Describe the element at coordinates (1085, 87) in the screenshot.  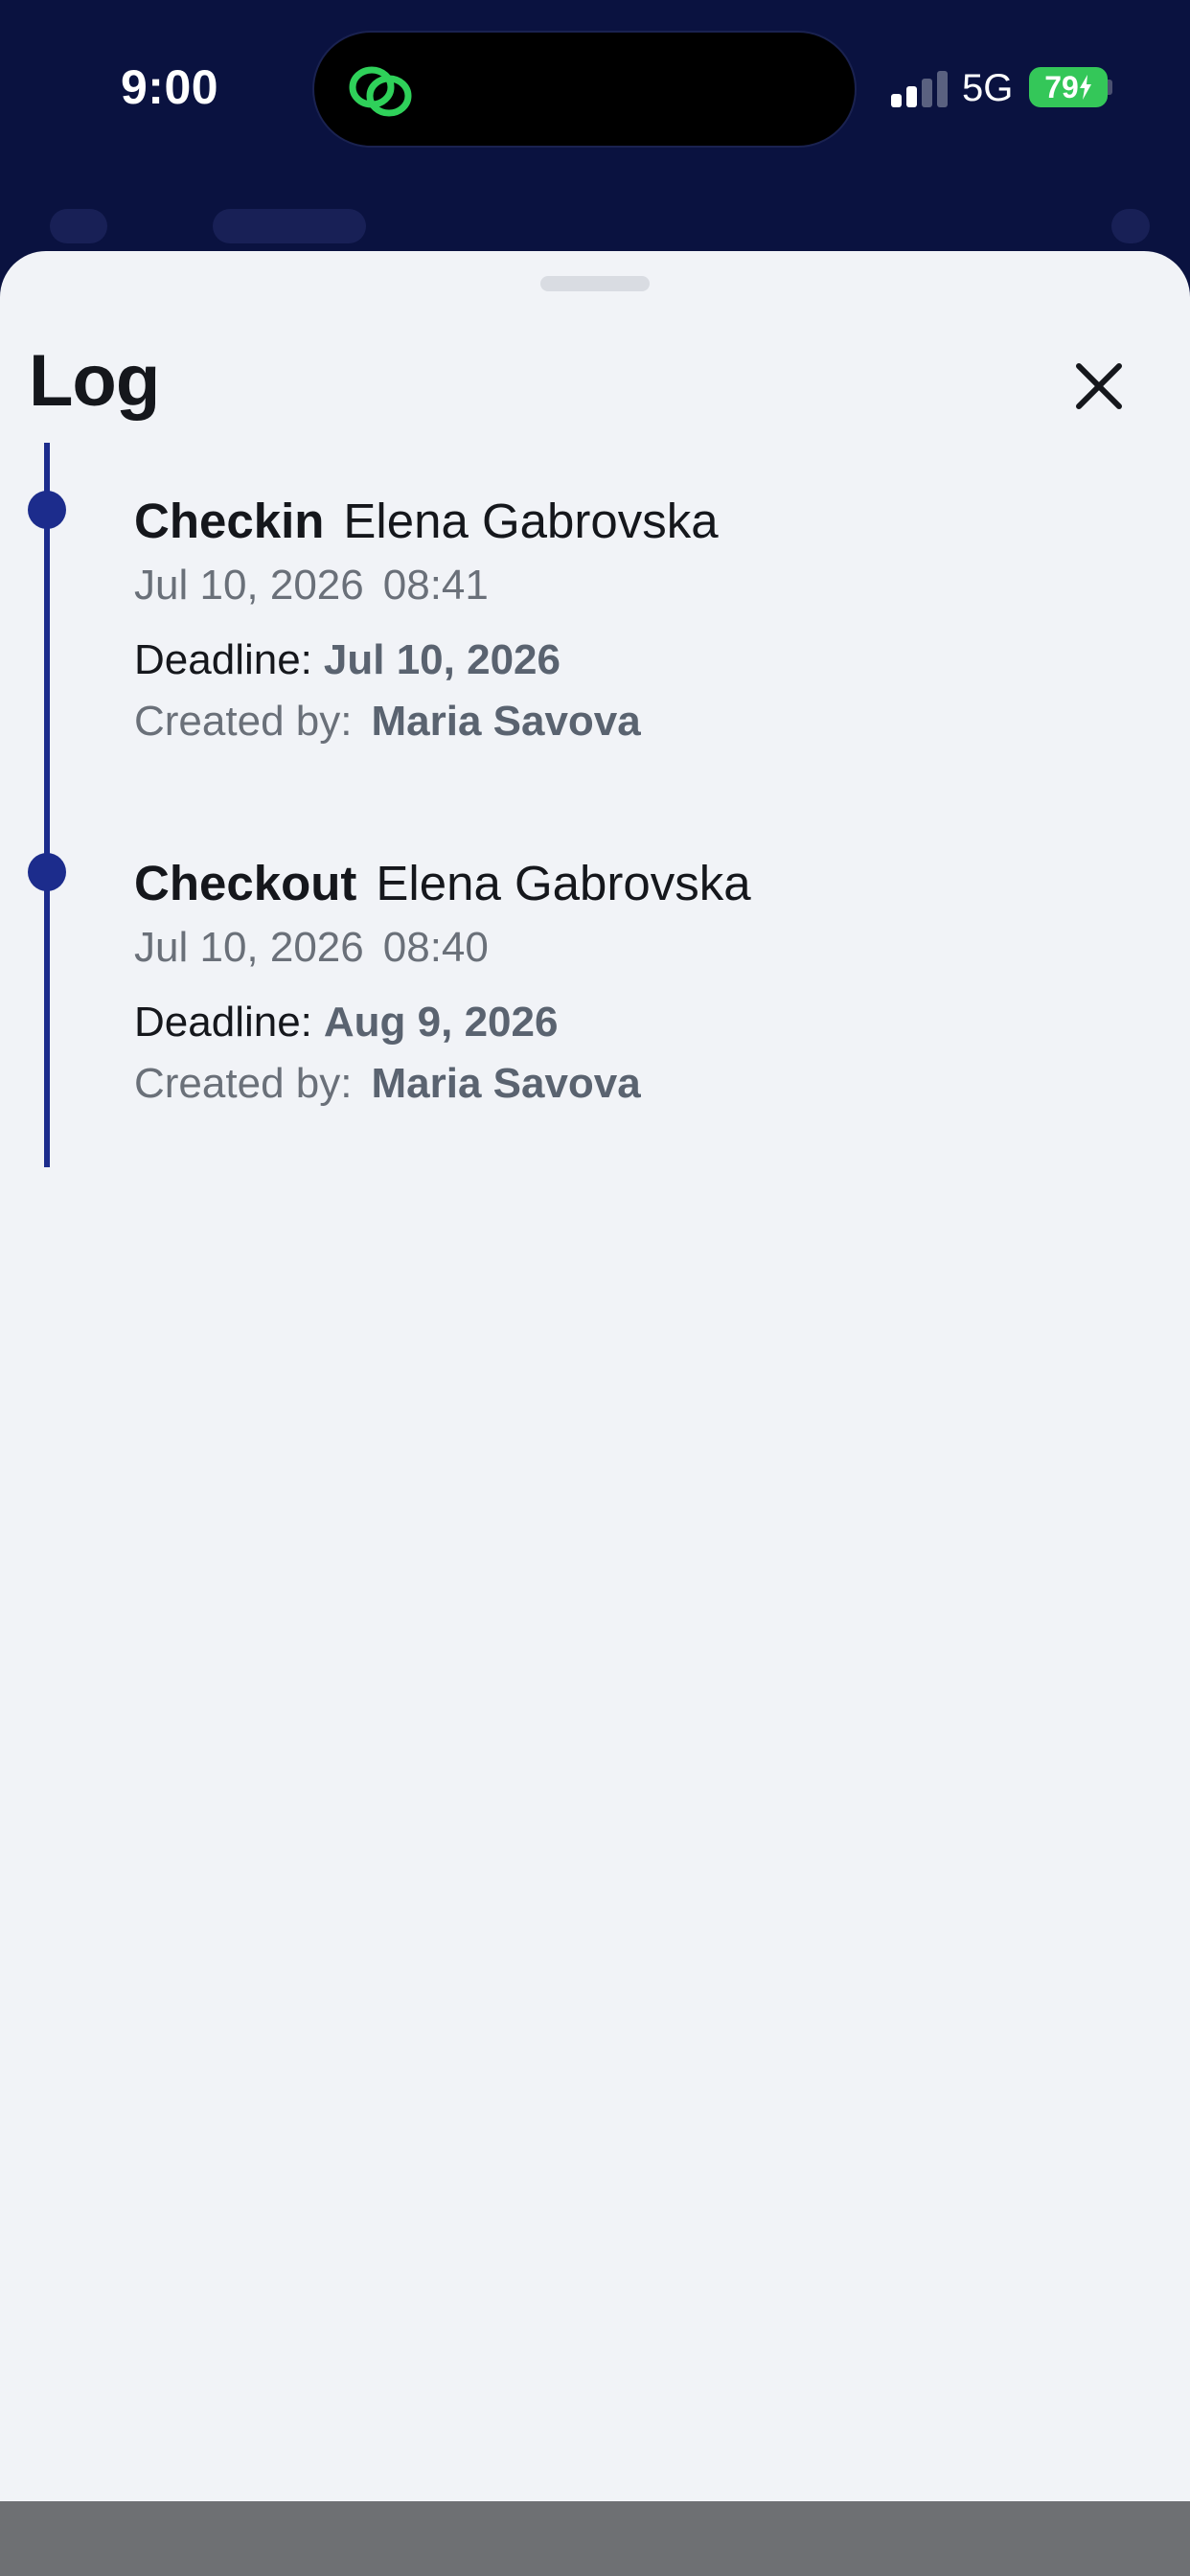
I see `charging-bolt-icon` at that location.